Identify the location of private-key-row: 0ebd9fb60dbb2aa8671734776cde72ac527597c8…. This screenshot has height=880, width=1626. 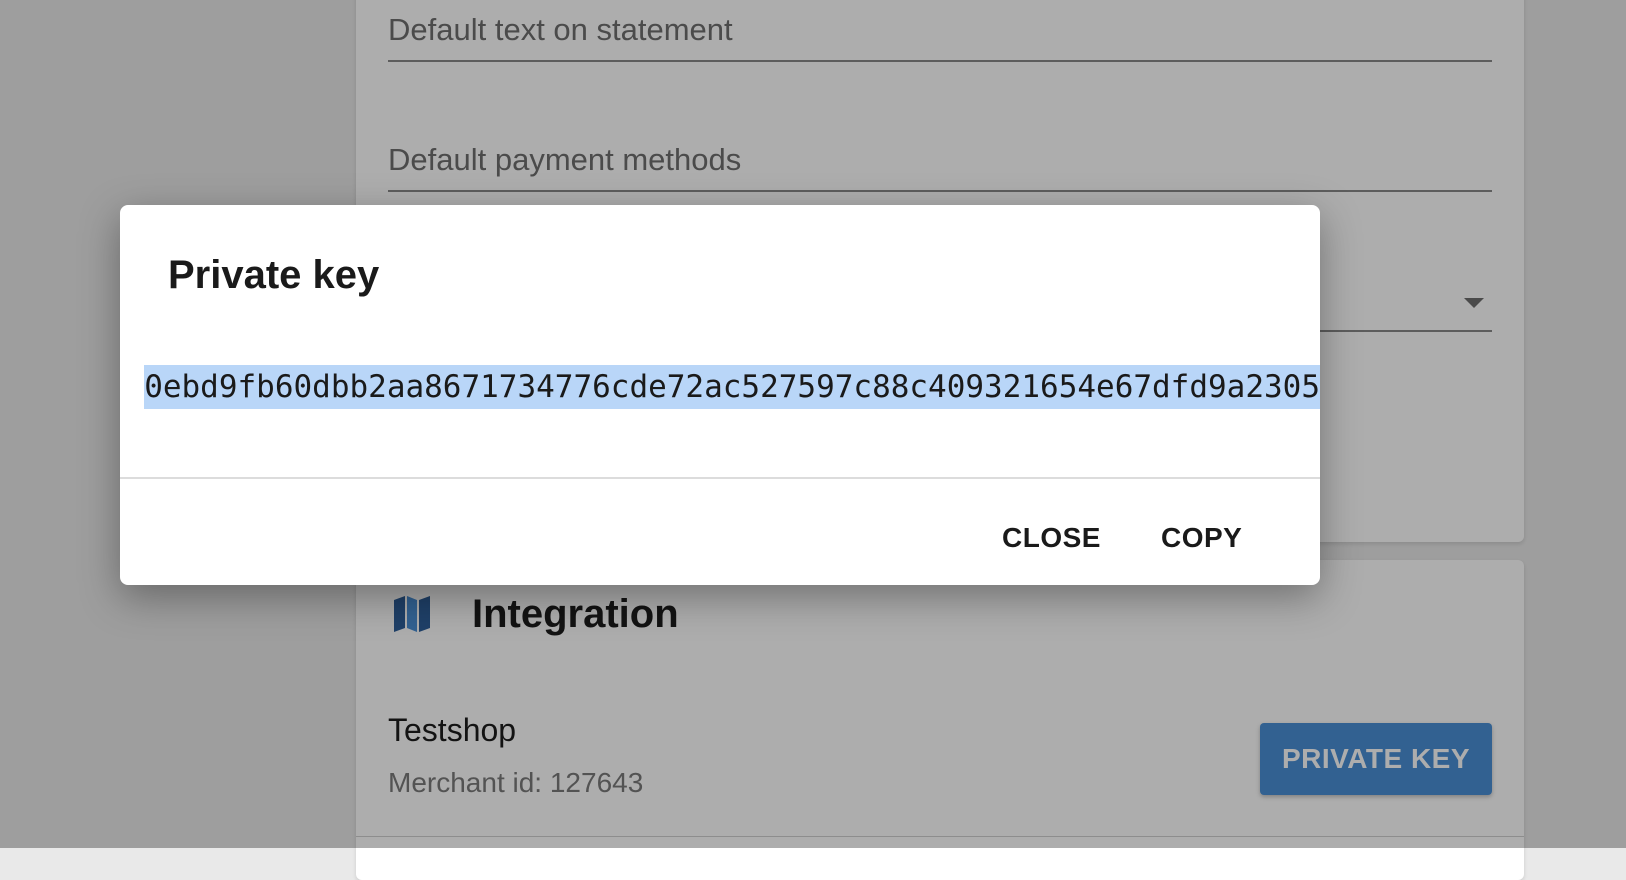
(720, 387).